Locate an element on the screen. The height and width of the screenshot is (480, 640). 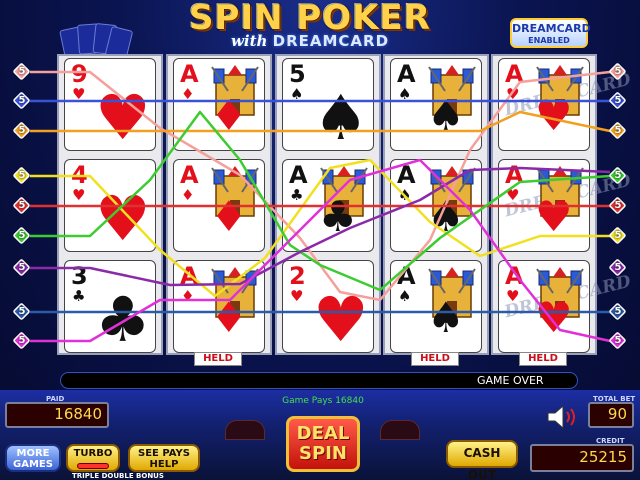
reel-column: A ♦ ♦ A ♦ ♦ A ♦ ♦ is located at coordinates (219, 204).